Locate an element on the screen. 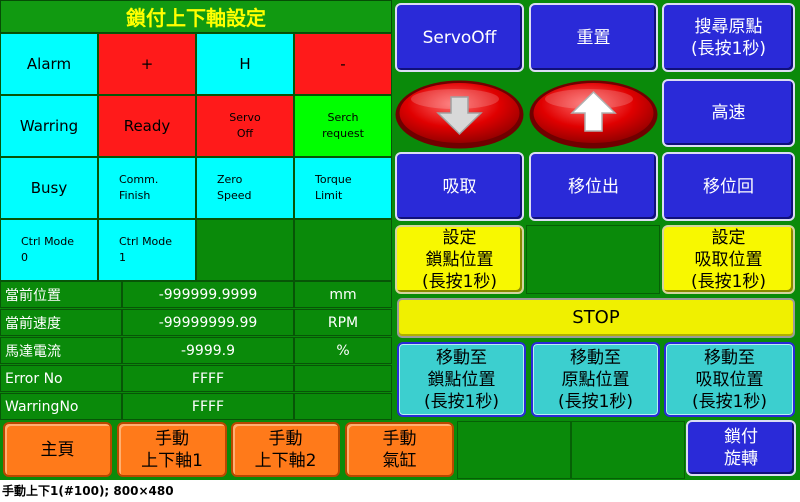  arrow-down-icon is located at coordinates (459, 114).